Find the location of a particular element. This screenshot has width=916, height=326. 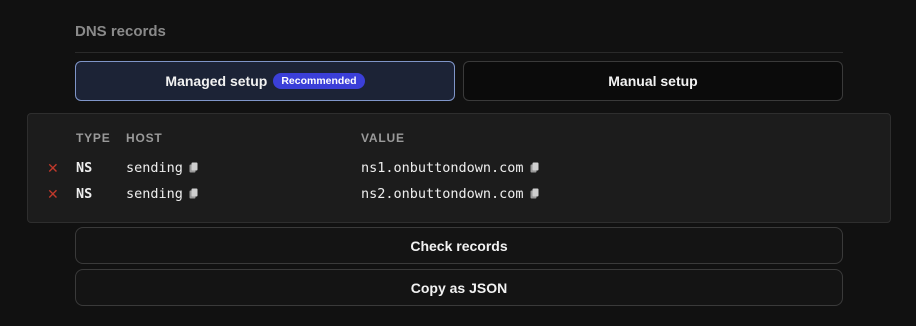

section-title: DNS records is located at coordinates (120, 31).